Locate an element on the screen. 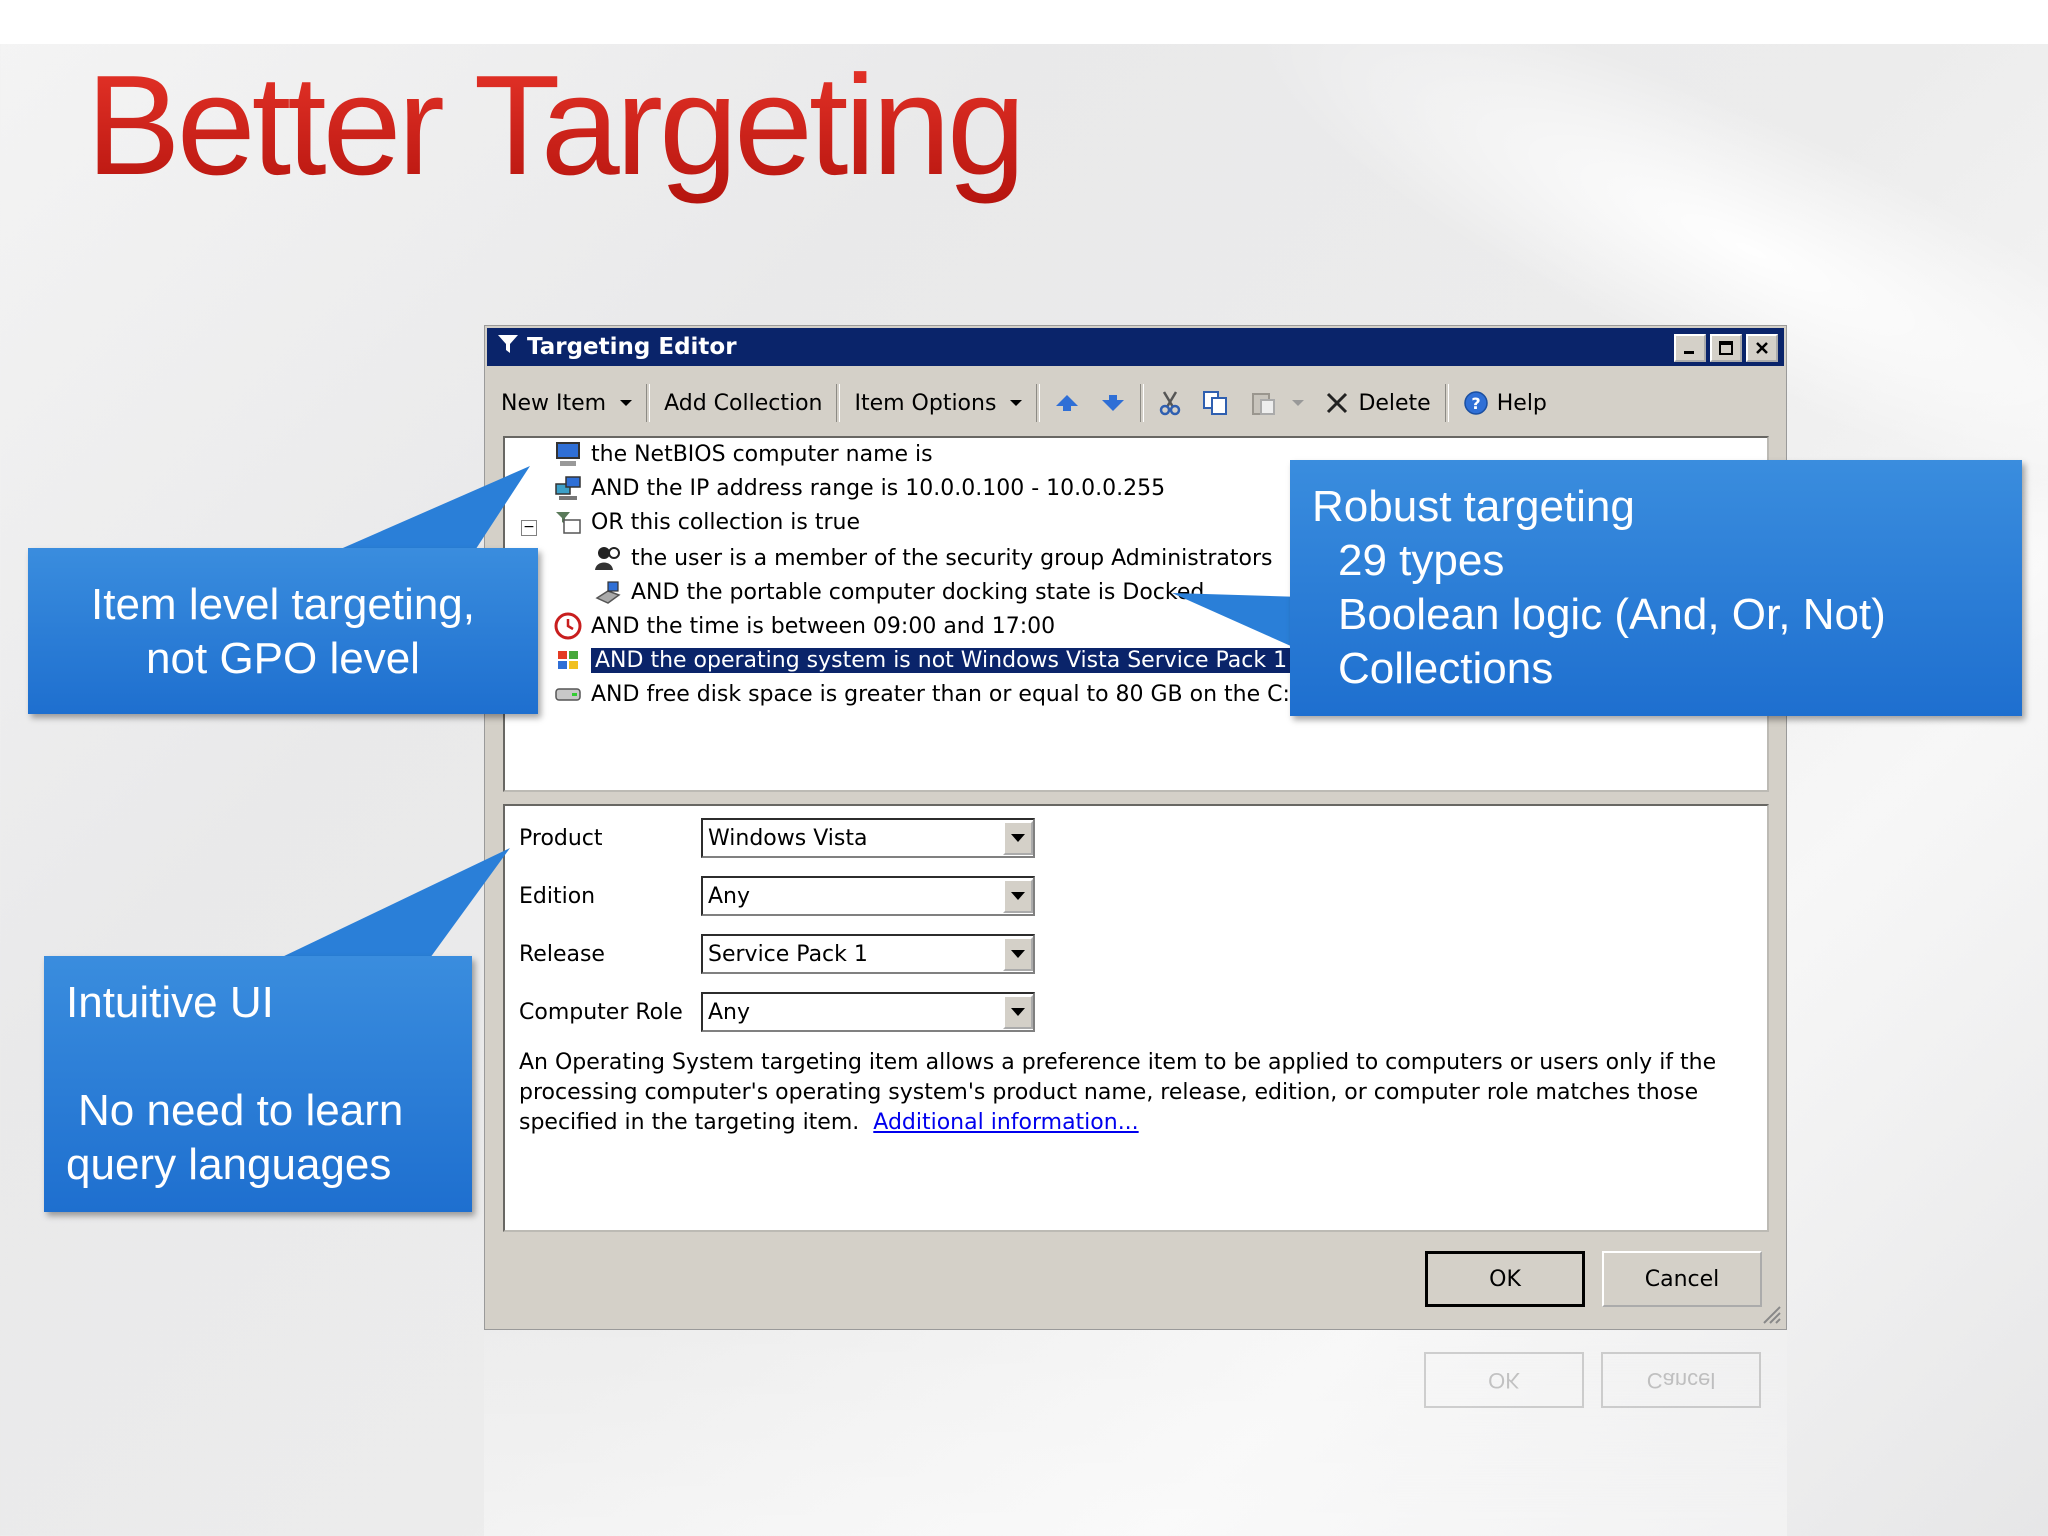  tree-item-text: the NetBIOS computer name is is located at coordinates (762, 454).